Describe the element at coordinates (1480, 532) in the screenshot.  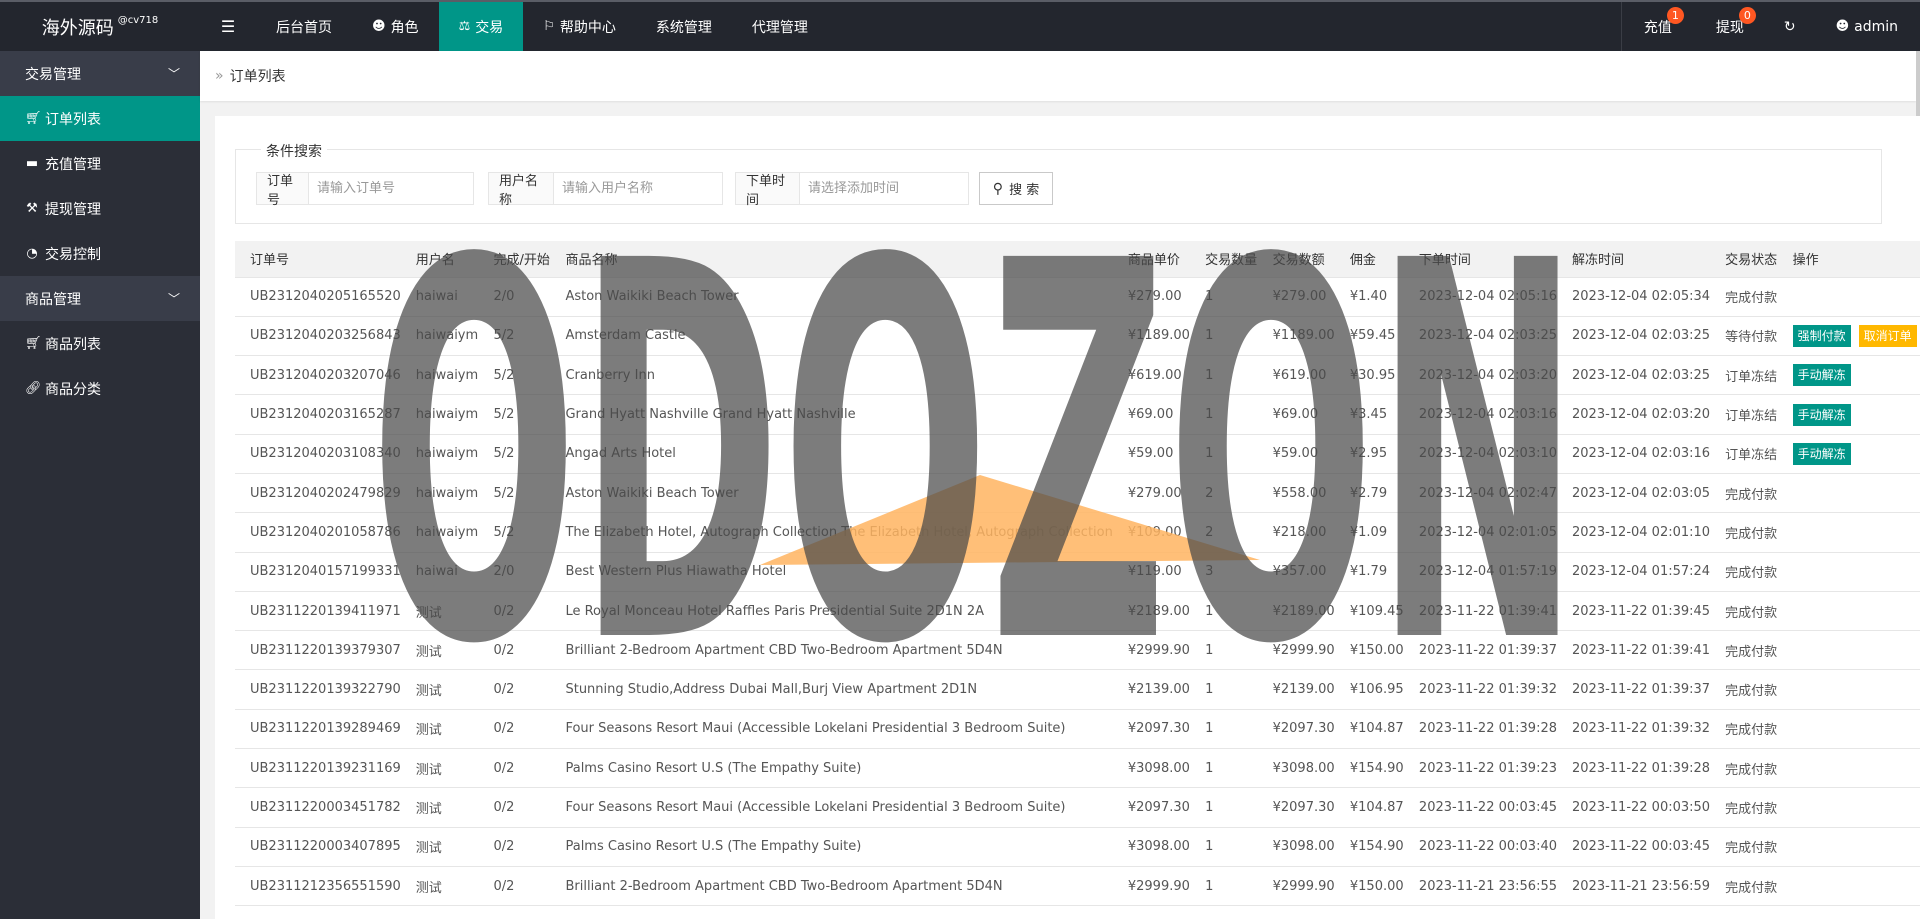
I see `cell-order-time: 2023-12-04 02:01:05` at that location.